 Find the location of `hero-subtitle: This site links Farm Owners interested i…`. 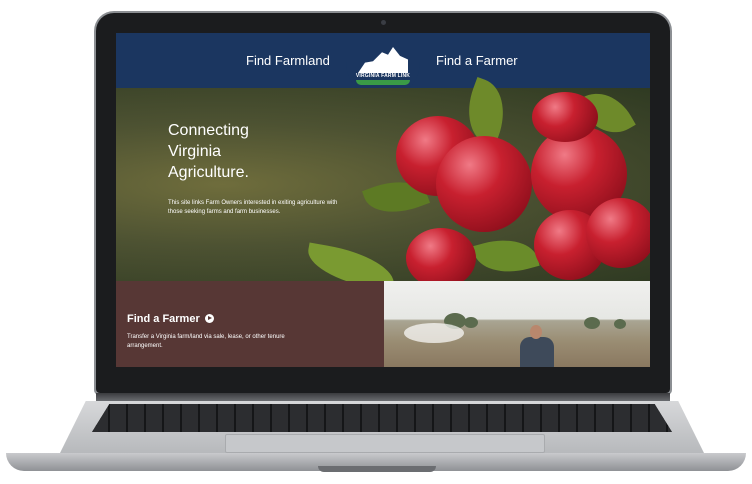

hero-subtitle: This site links Farm Owners interested i… is located at coordinates (253, 207).